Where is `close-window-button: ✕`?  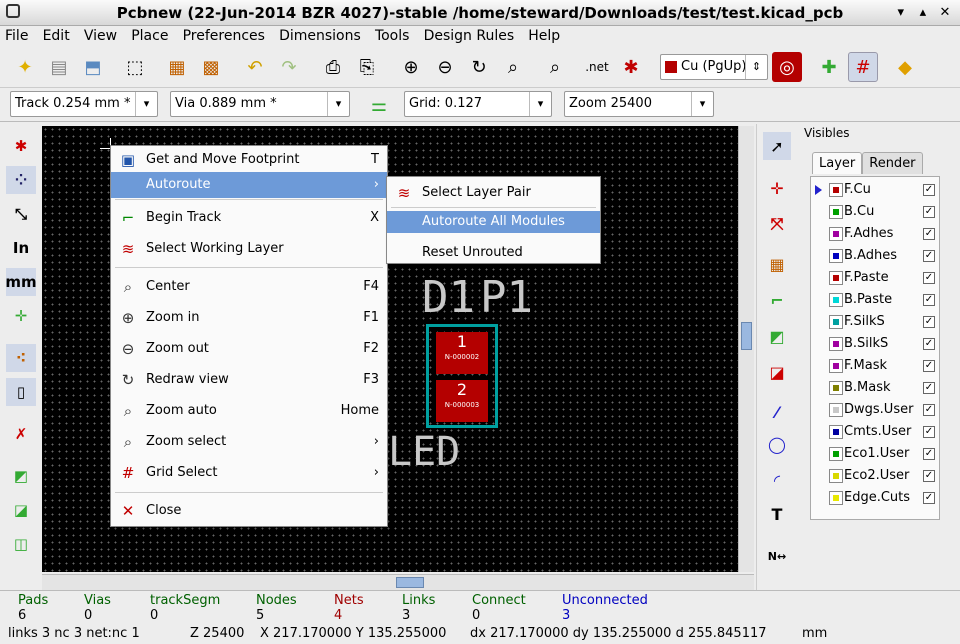
close-window-button: ✕ is located at coordinates (945, 13).